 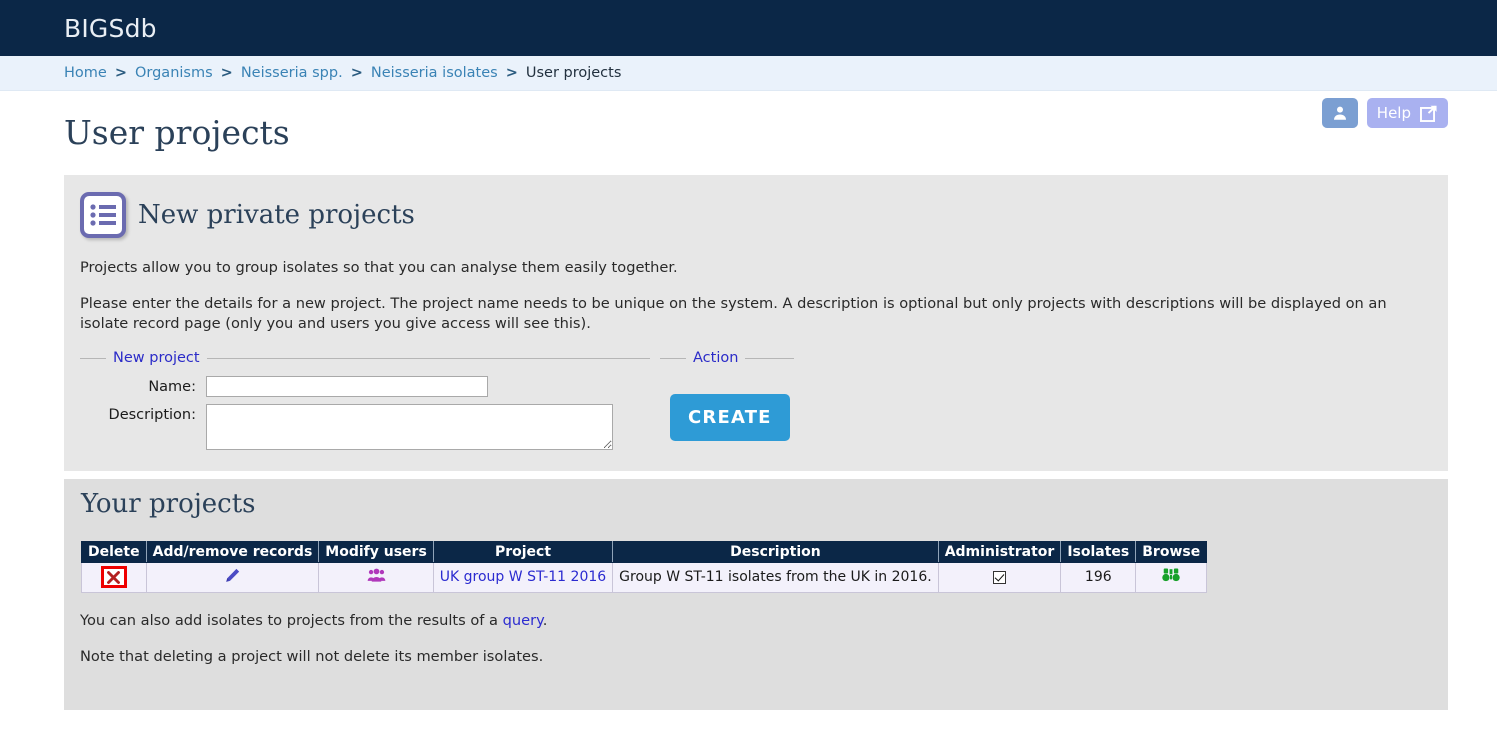 I want to click on breadcrumb-item-home: Home, so click(x=85, y=73).